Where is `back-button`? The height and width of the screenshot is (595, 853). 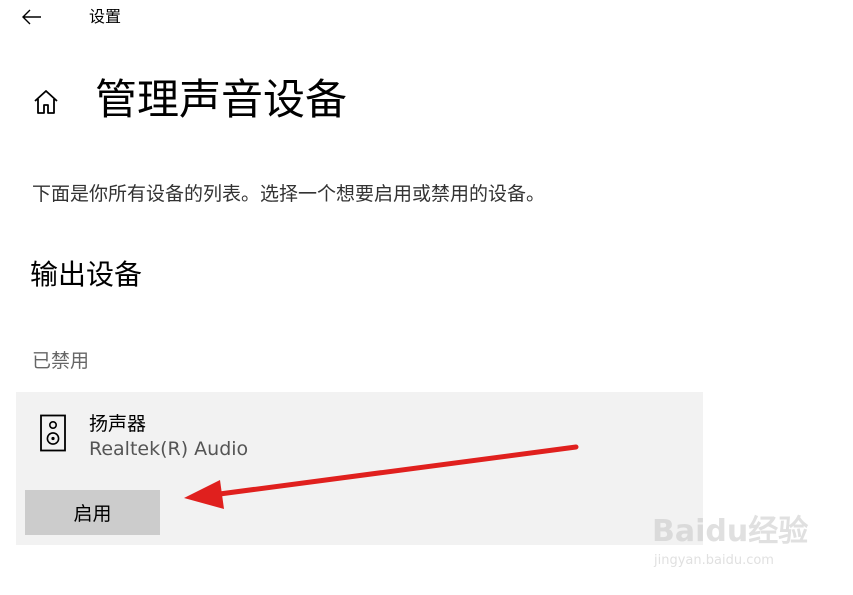
back-button is located at coordinates (32, 17).